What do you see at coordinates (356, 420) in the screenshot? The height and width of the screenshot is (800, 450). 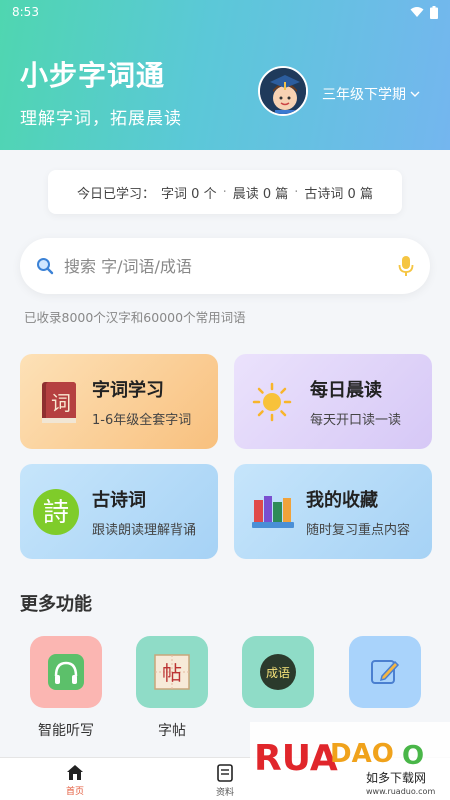 I see `card-desc: 每天开口读一读` at bounding box center [356, 420].